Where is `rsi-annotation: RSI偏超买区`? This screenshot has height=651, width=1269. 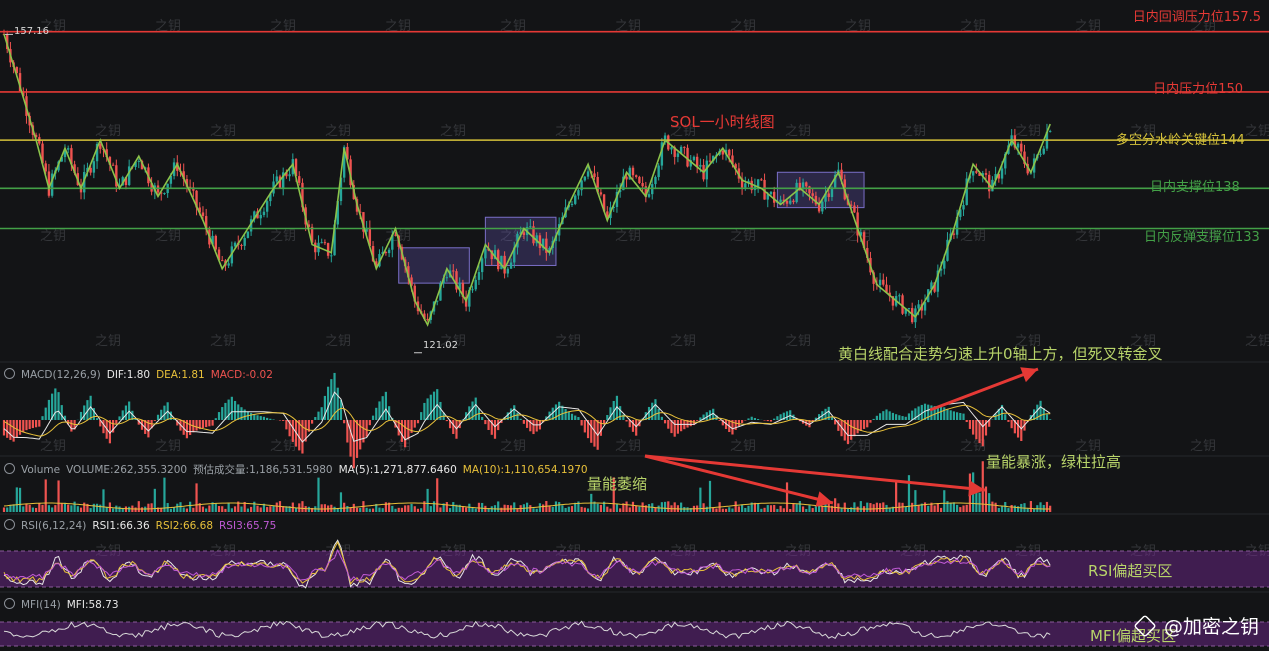 rsi-annotation: RSI偏超买区 is located at coordinates (1130, 571).